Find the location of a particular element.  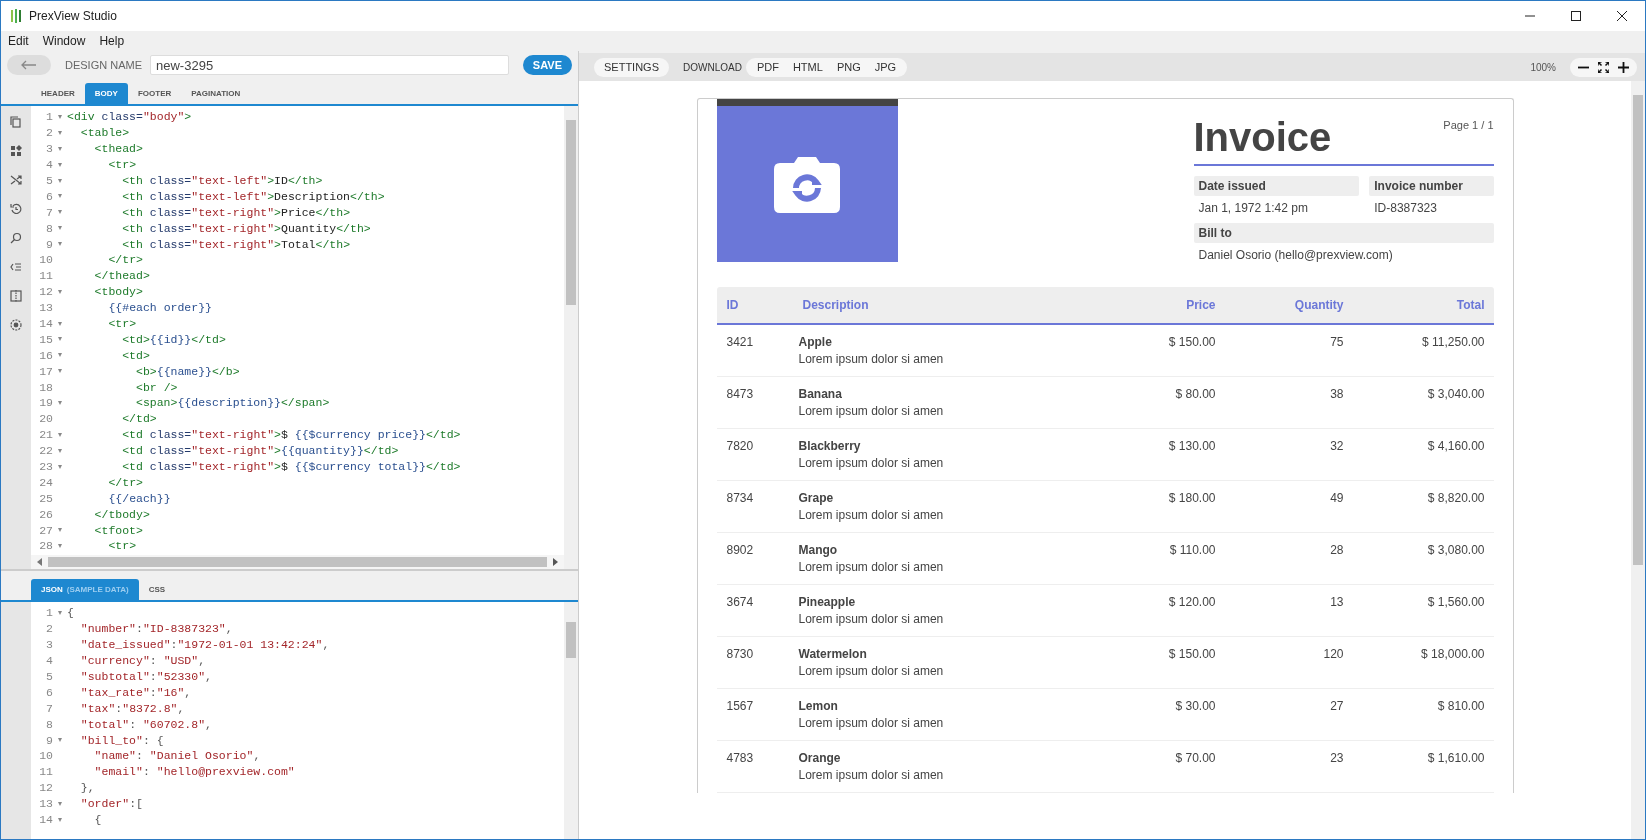

table-cell-text: 23 is located at coordinates (1336, 758).